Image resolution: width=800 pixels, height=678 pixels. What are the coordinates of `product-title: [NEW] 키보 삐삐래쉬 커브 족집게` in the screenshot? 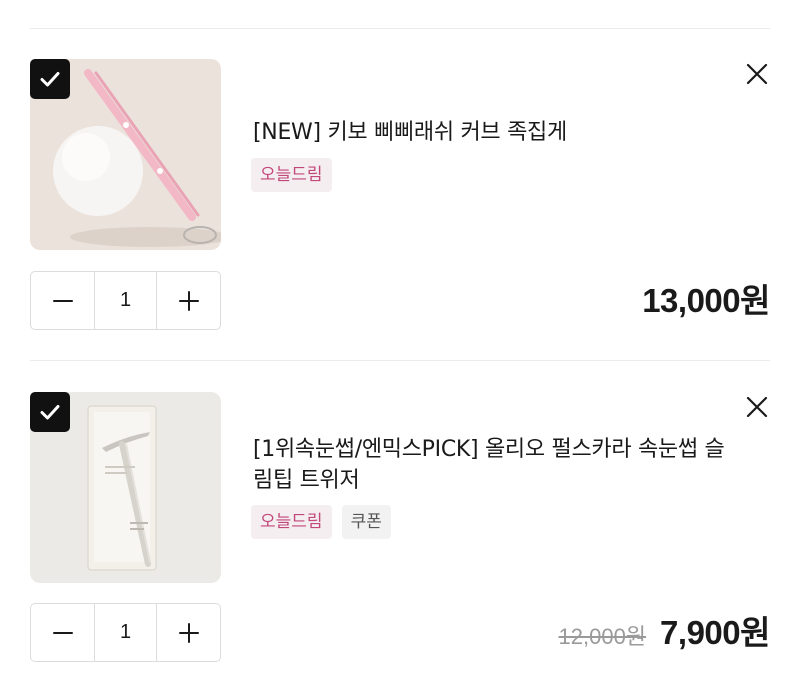 It's located at (498, 132).